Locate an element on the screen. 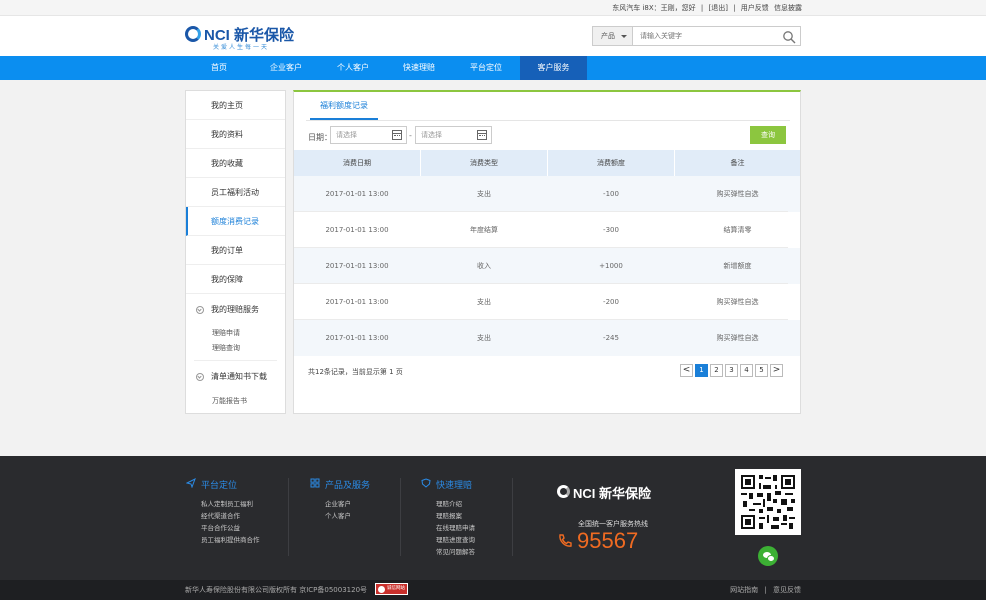 This screenshot has width=986, height=600. prev-page-button: < is located at coordinates (686, 370).